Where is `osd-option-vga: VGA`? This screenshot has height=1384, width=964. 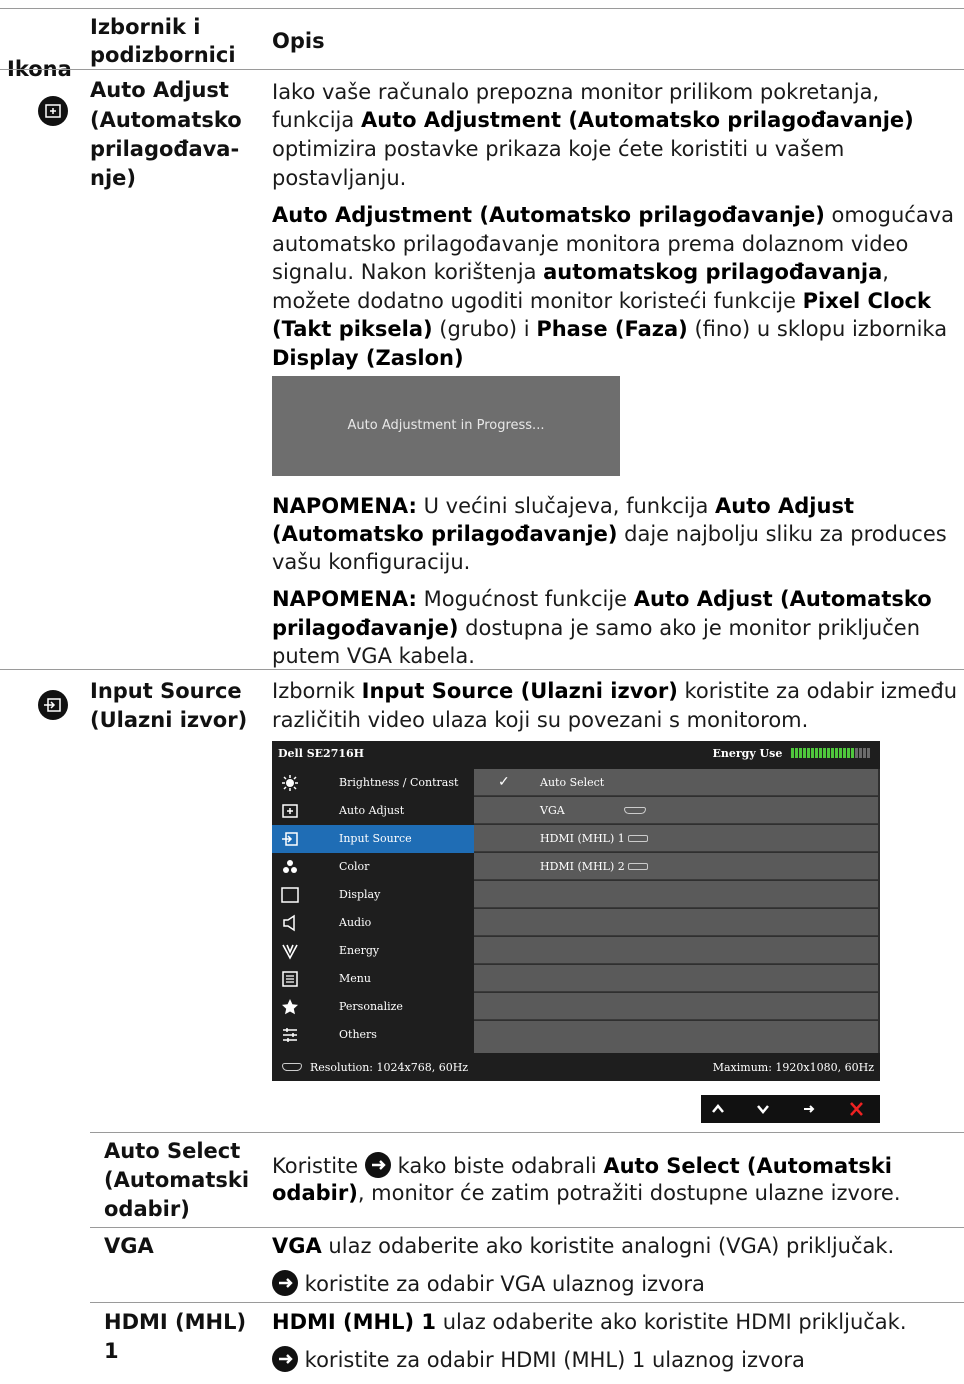
osd-option-vga: VGA is located at coordinates (676, 810).